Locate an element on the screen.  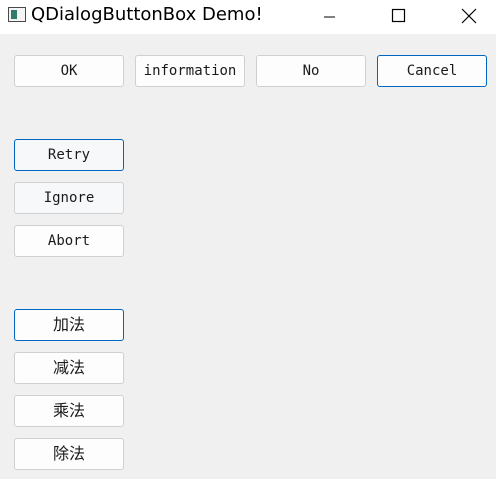
minimize-button is located at coordinates (334, 17).